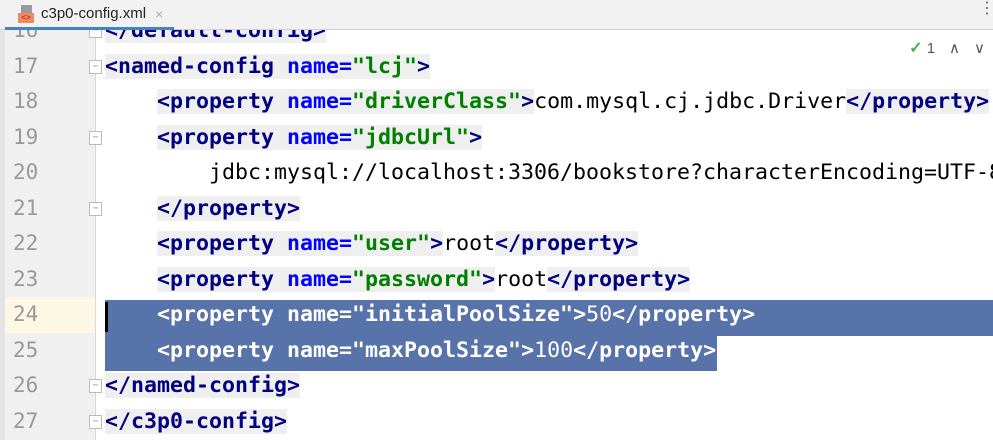 This screenshot has height=440, width=993. I want to click on code-line: 21 </property>, so click(496, 209).